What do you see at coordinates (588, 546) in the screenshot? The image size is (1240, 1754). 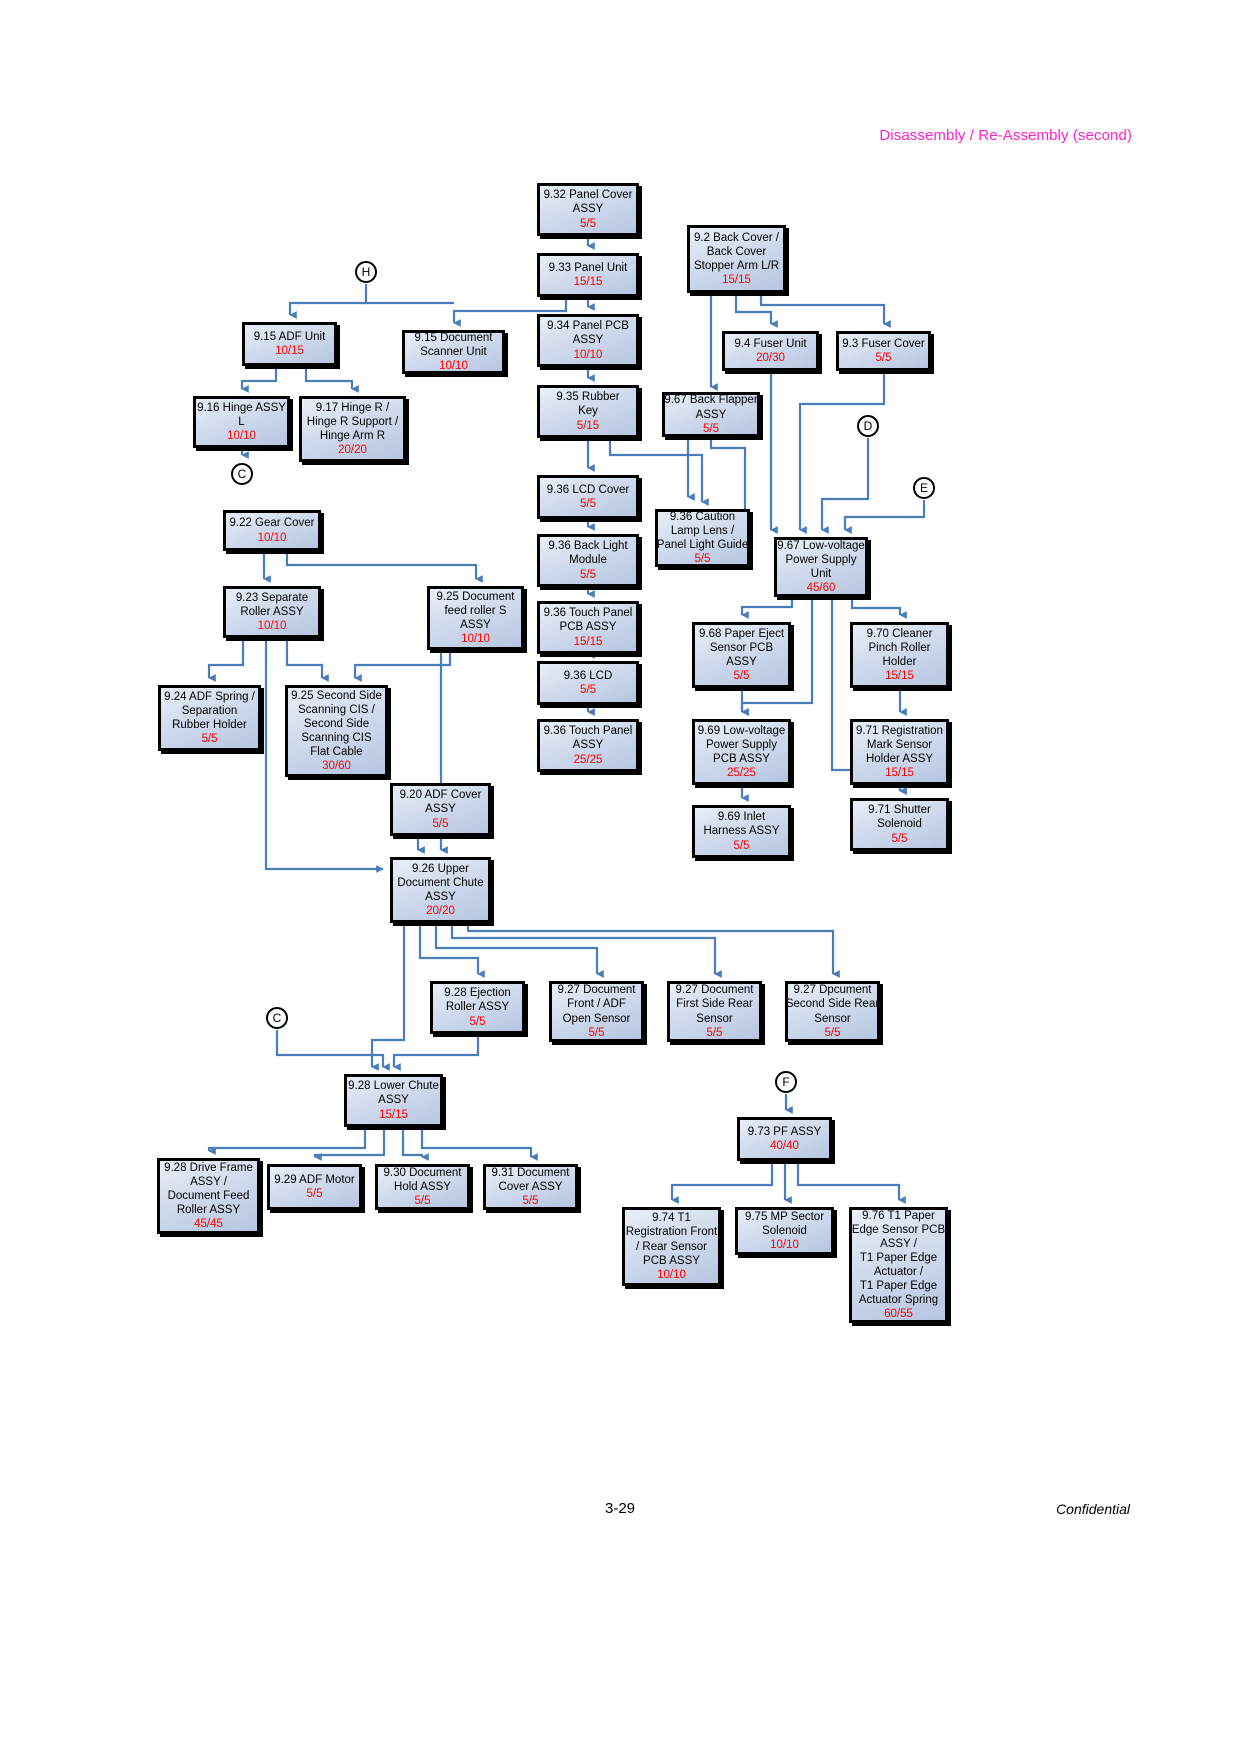 I see `node-label-line: 9.36 Back Light` at bounding box center [588, 546].